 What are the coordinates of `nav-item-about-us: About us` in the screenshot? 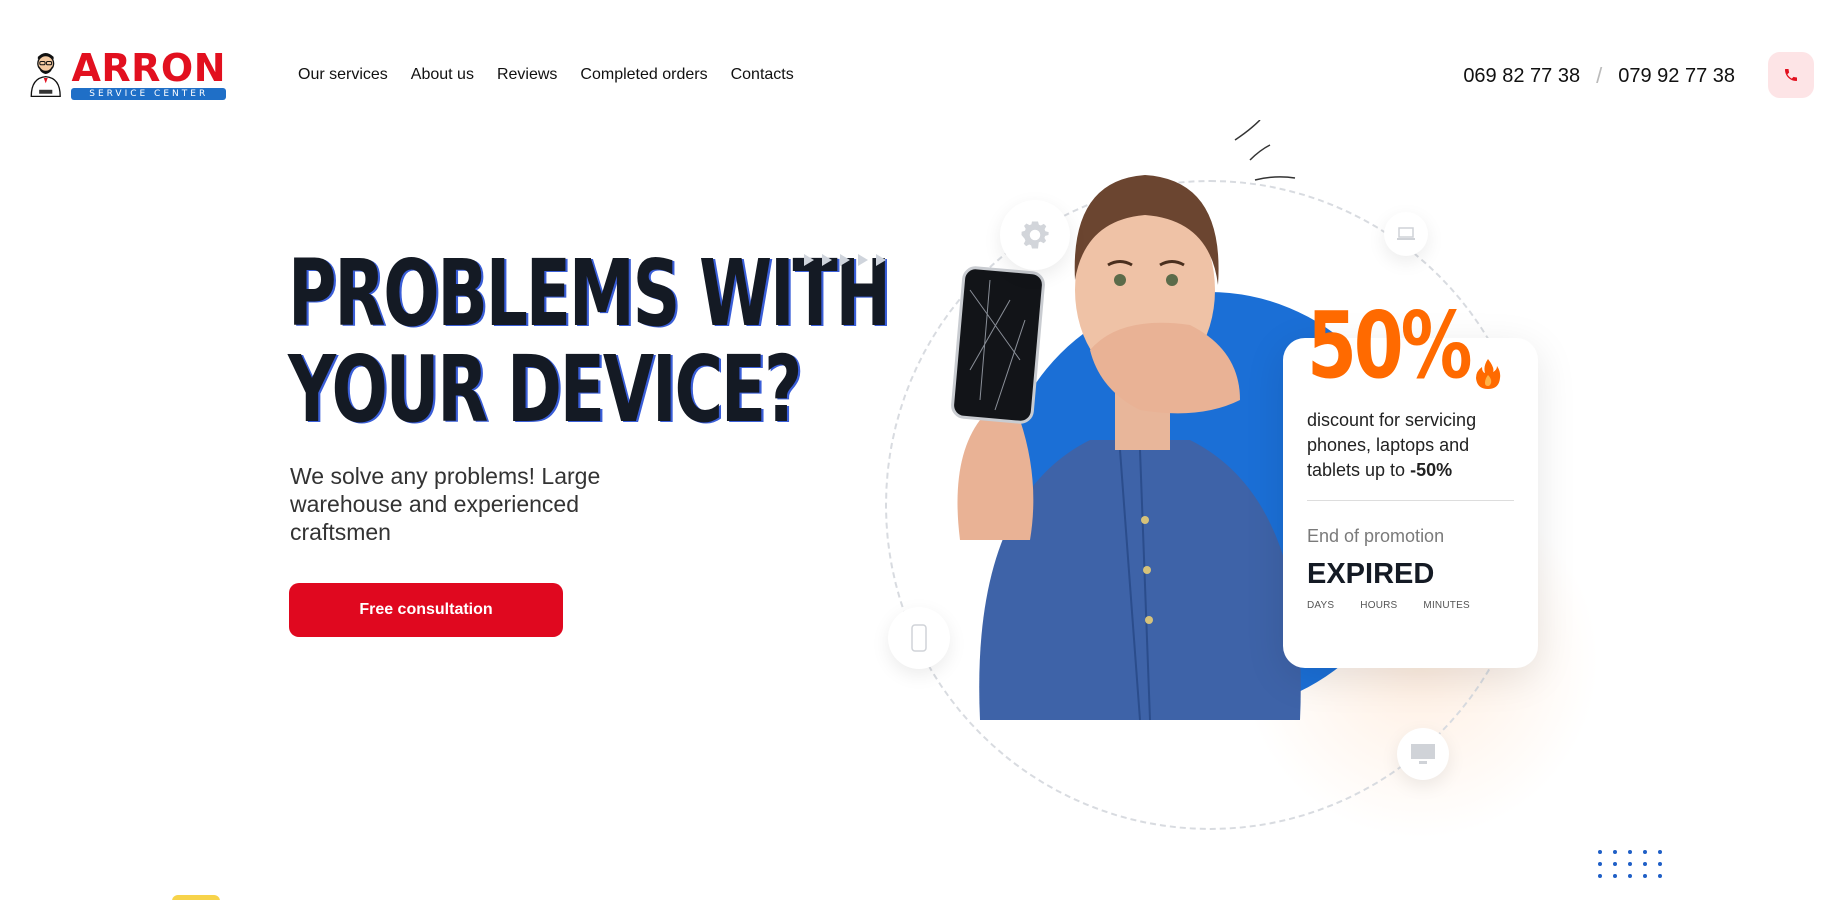 It's located at (442, 75).